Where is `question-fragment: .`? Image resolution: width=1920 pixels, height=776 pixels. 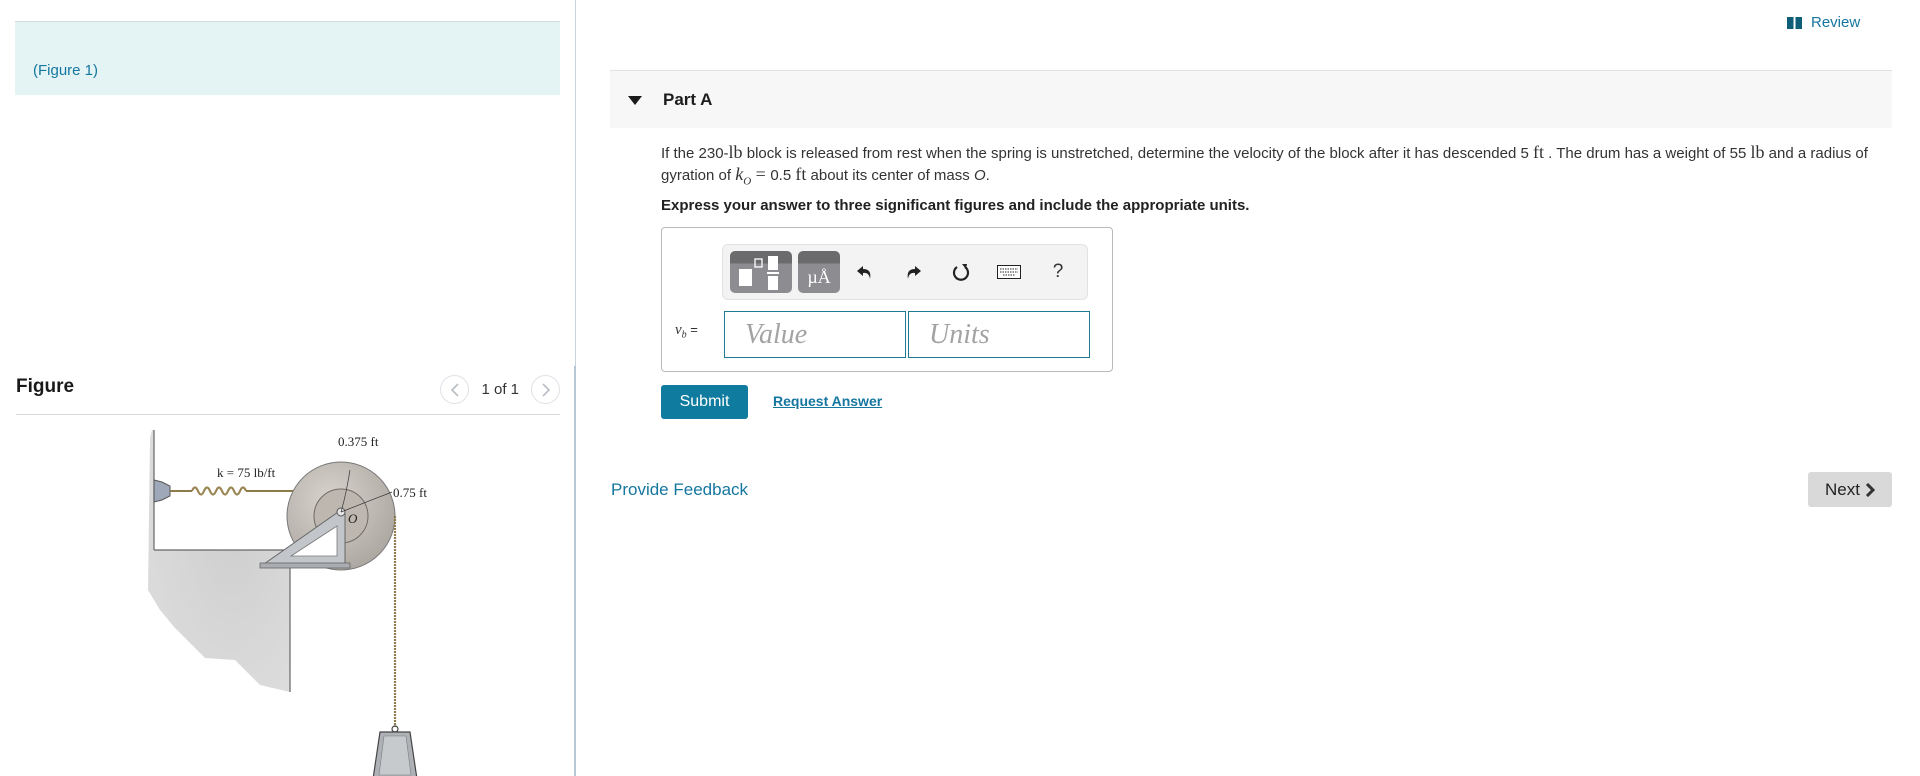 question-fragment: . is located at coordinates (987, 175).